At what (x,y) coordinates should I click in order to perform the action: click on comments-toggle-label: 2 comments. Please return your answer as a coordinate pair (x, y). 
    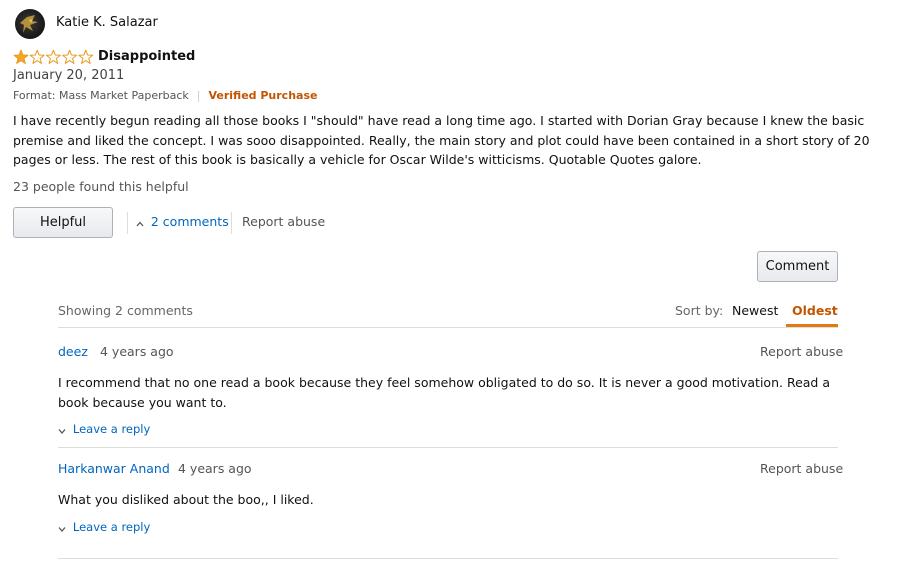
    Looking at the image, I should click on (189, 221).